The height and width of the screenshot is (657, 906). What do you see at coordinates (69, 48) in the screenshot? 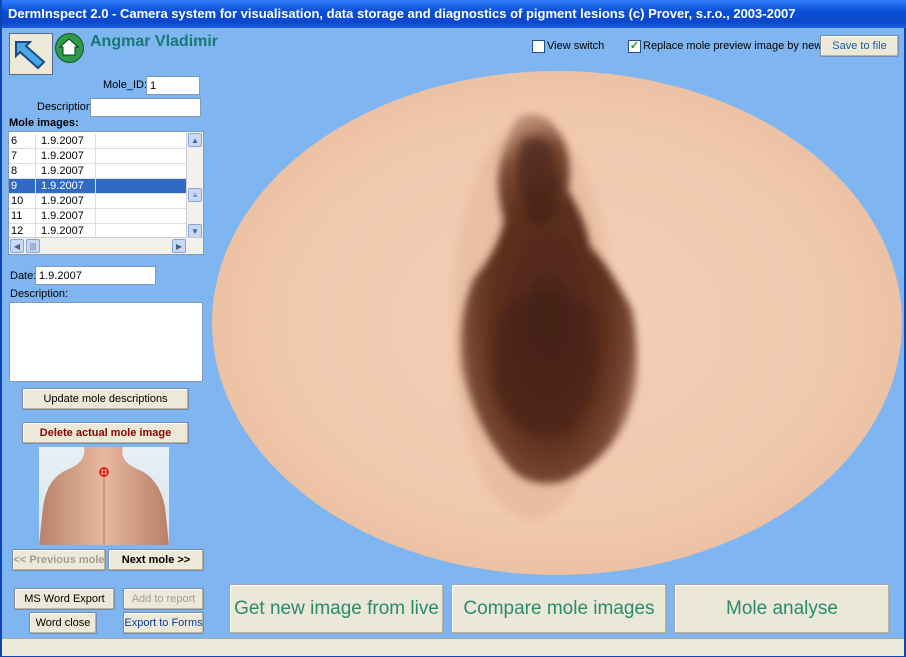
I see `home-icon` at bounding box center [69, 48].